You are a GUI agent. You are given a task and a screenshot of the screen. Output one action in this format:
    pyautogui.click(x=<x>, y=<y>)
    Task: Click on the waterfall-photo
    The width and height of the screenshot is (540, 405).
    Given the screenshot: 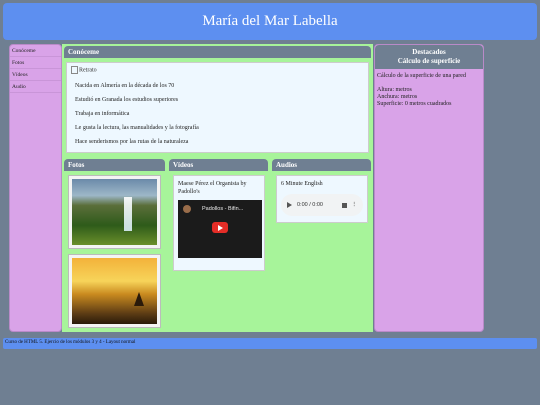 What is the action you would take?
    pyautogui.click(x=114, y=212)
    